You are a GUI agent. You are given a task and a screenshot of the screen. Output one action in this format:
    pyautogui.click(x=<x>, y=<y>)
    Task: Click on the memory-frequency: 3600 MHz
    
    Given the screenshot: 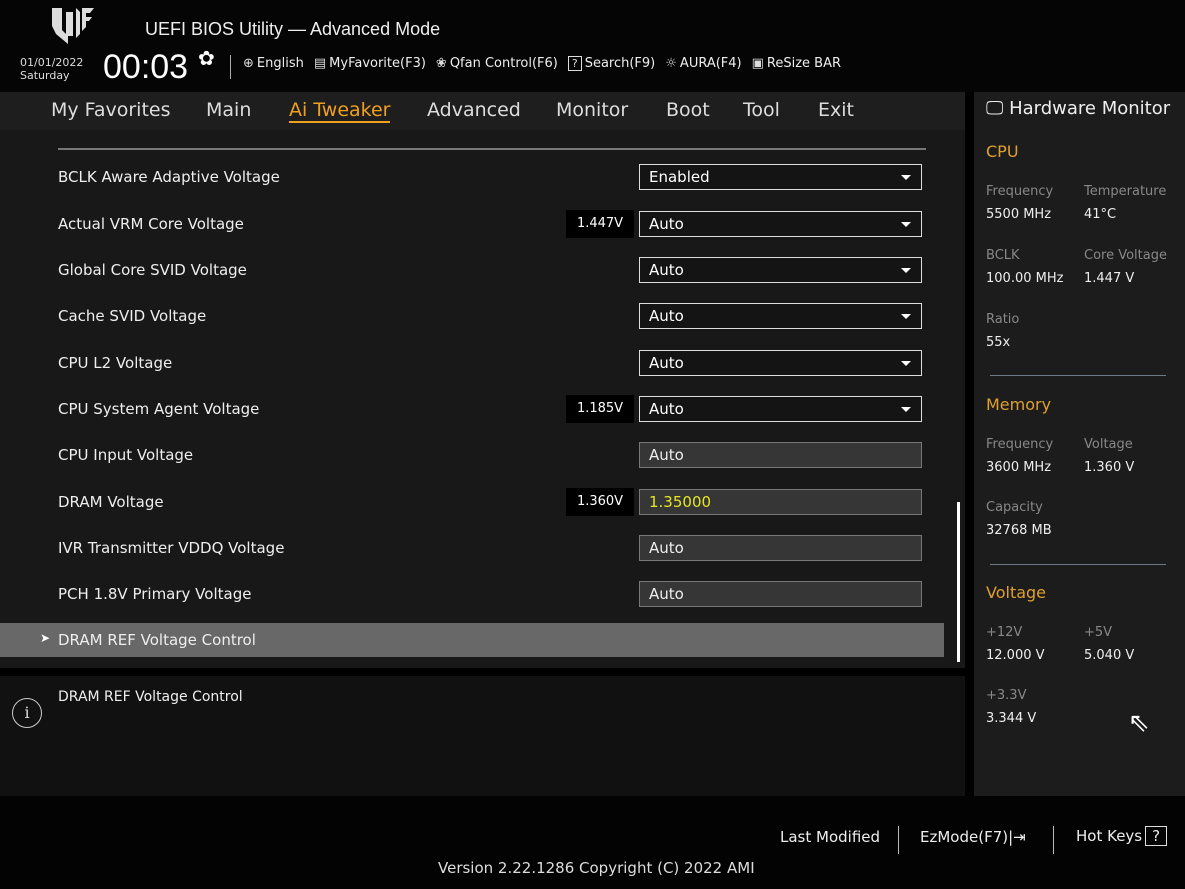 What is the action you would take?
    pyautogui.click(x=1019, y=467)
    